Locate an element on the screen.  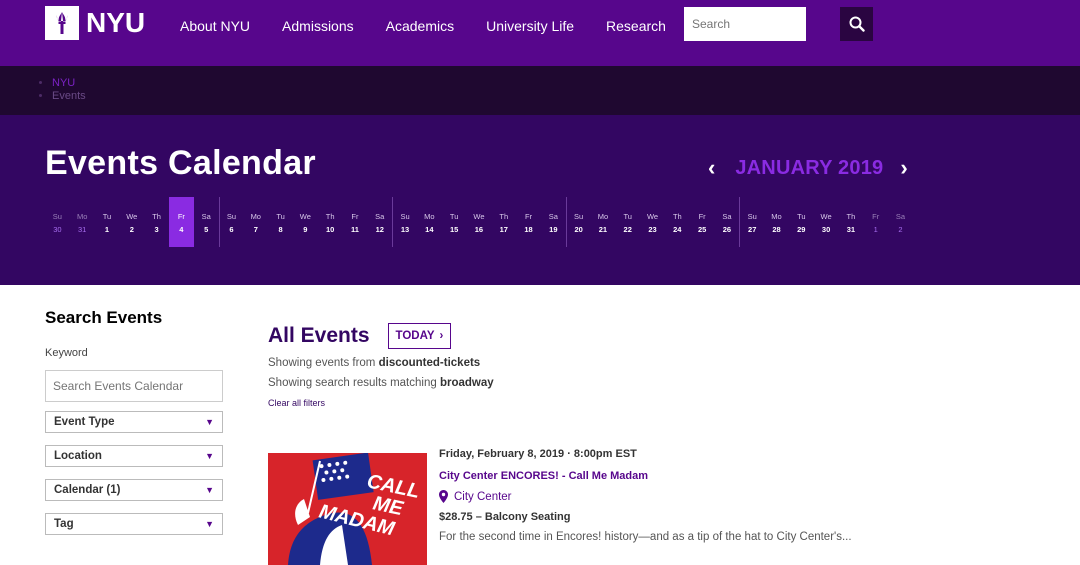
today-button: TODAY › is located at coordinates (419, 336).